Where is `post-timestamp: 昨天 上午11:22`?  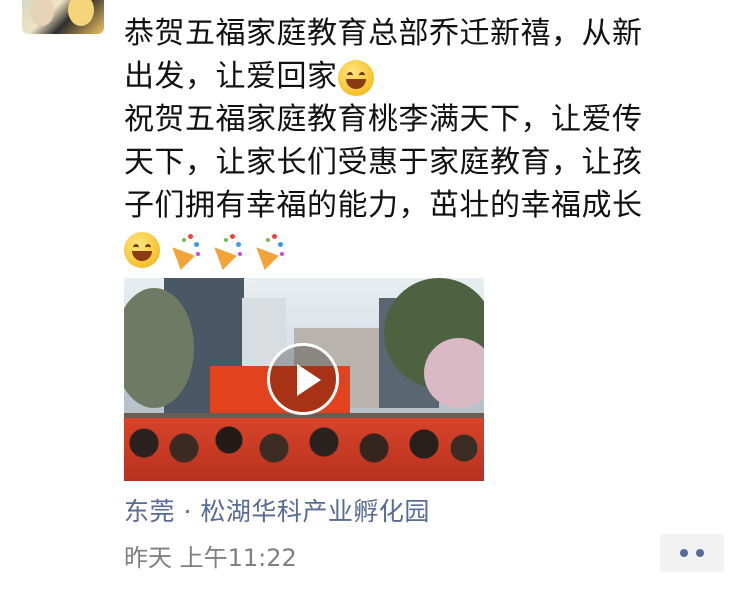
post-timestamp: 昨天 上午11:22 is located at coordinates (210, 558).